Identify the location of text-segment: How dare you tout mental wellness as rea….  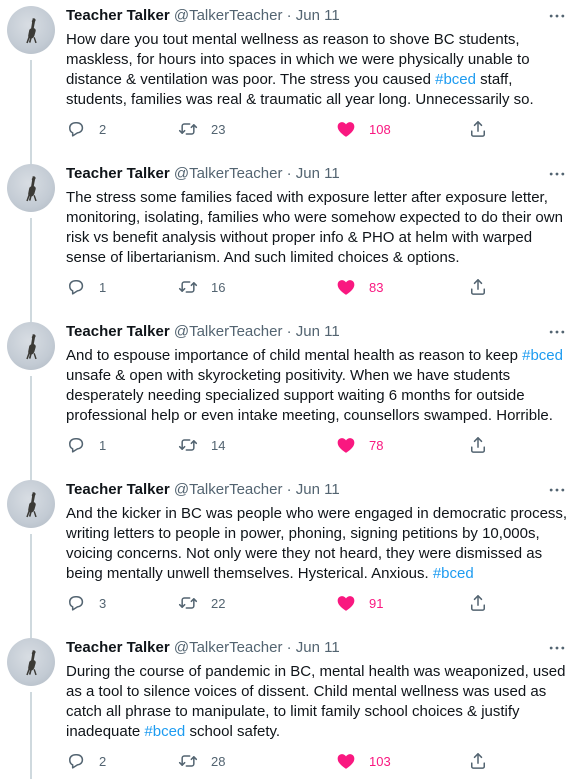
(293, 39).